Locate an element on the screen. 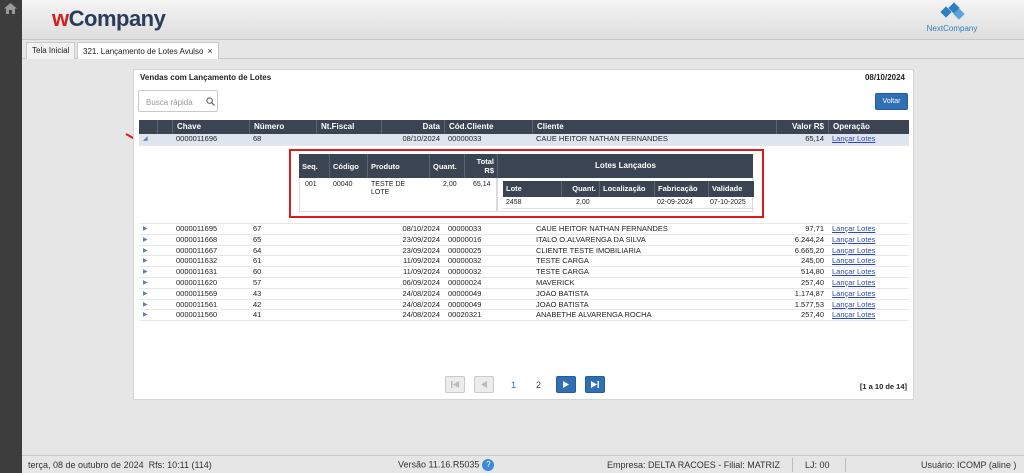 This screenshot has height=473, width=1024. col-numero: Número is located at coordinates (282, 127).